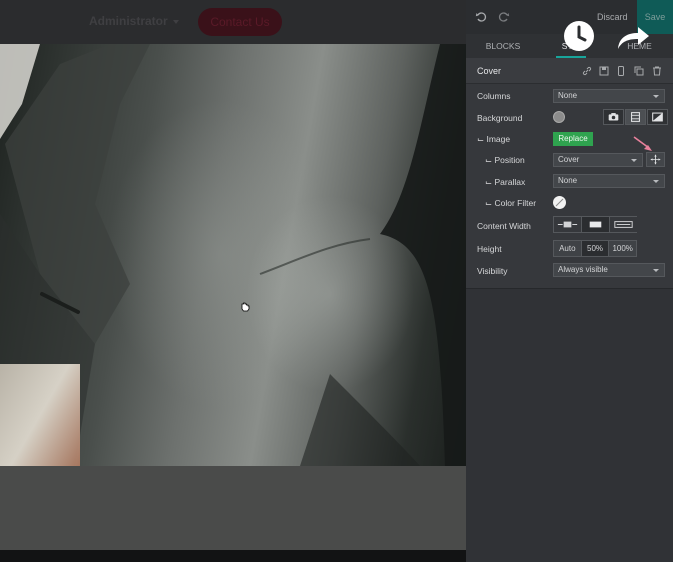 Image resolution: width=673 pixels, height=562 pixels. I want to click on height-100-button: 100%, so click(623, 248).